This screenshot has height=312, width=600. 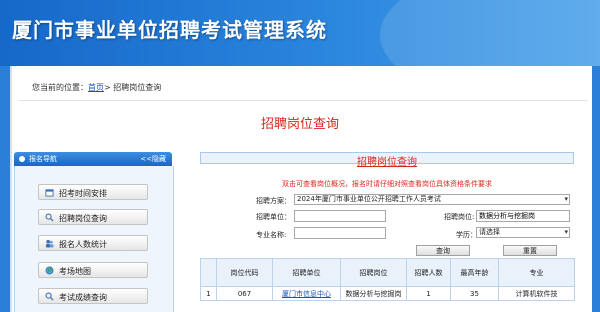 What do you see at coordinates (428, 272) in the screenshot?
I see `column-header: 招聘人数` at bounding box center [428, 272].